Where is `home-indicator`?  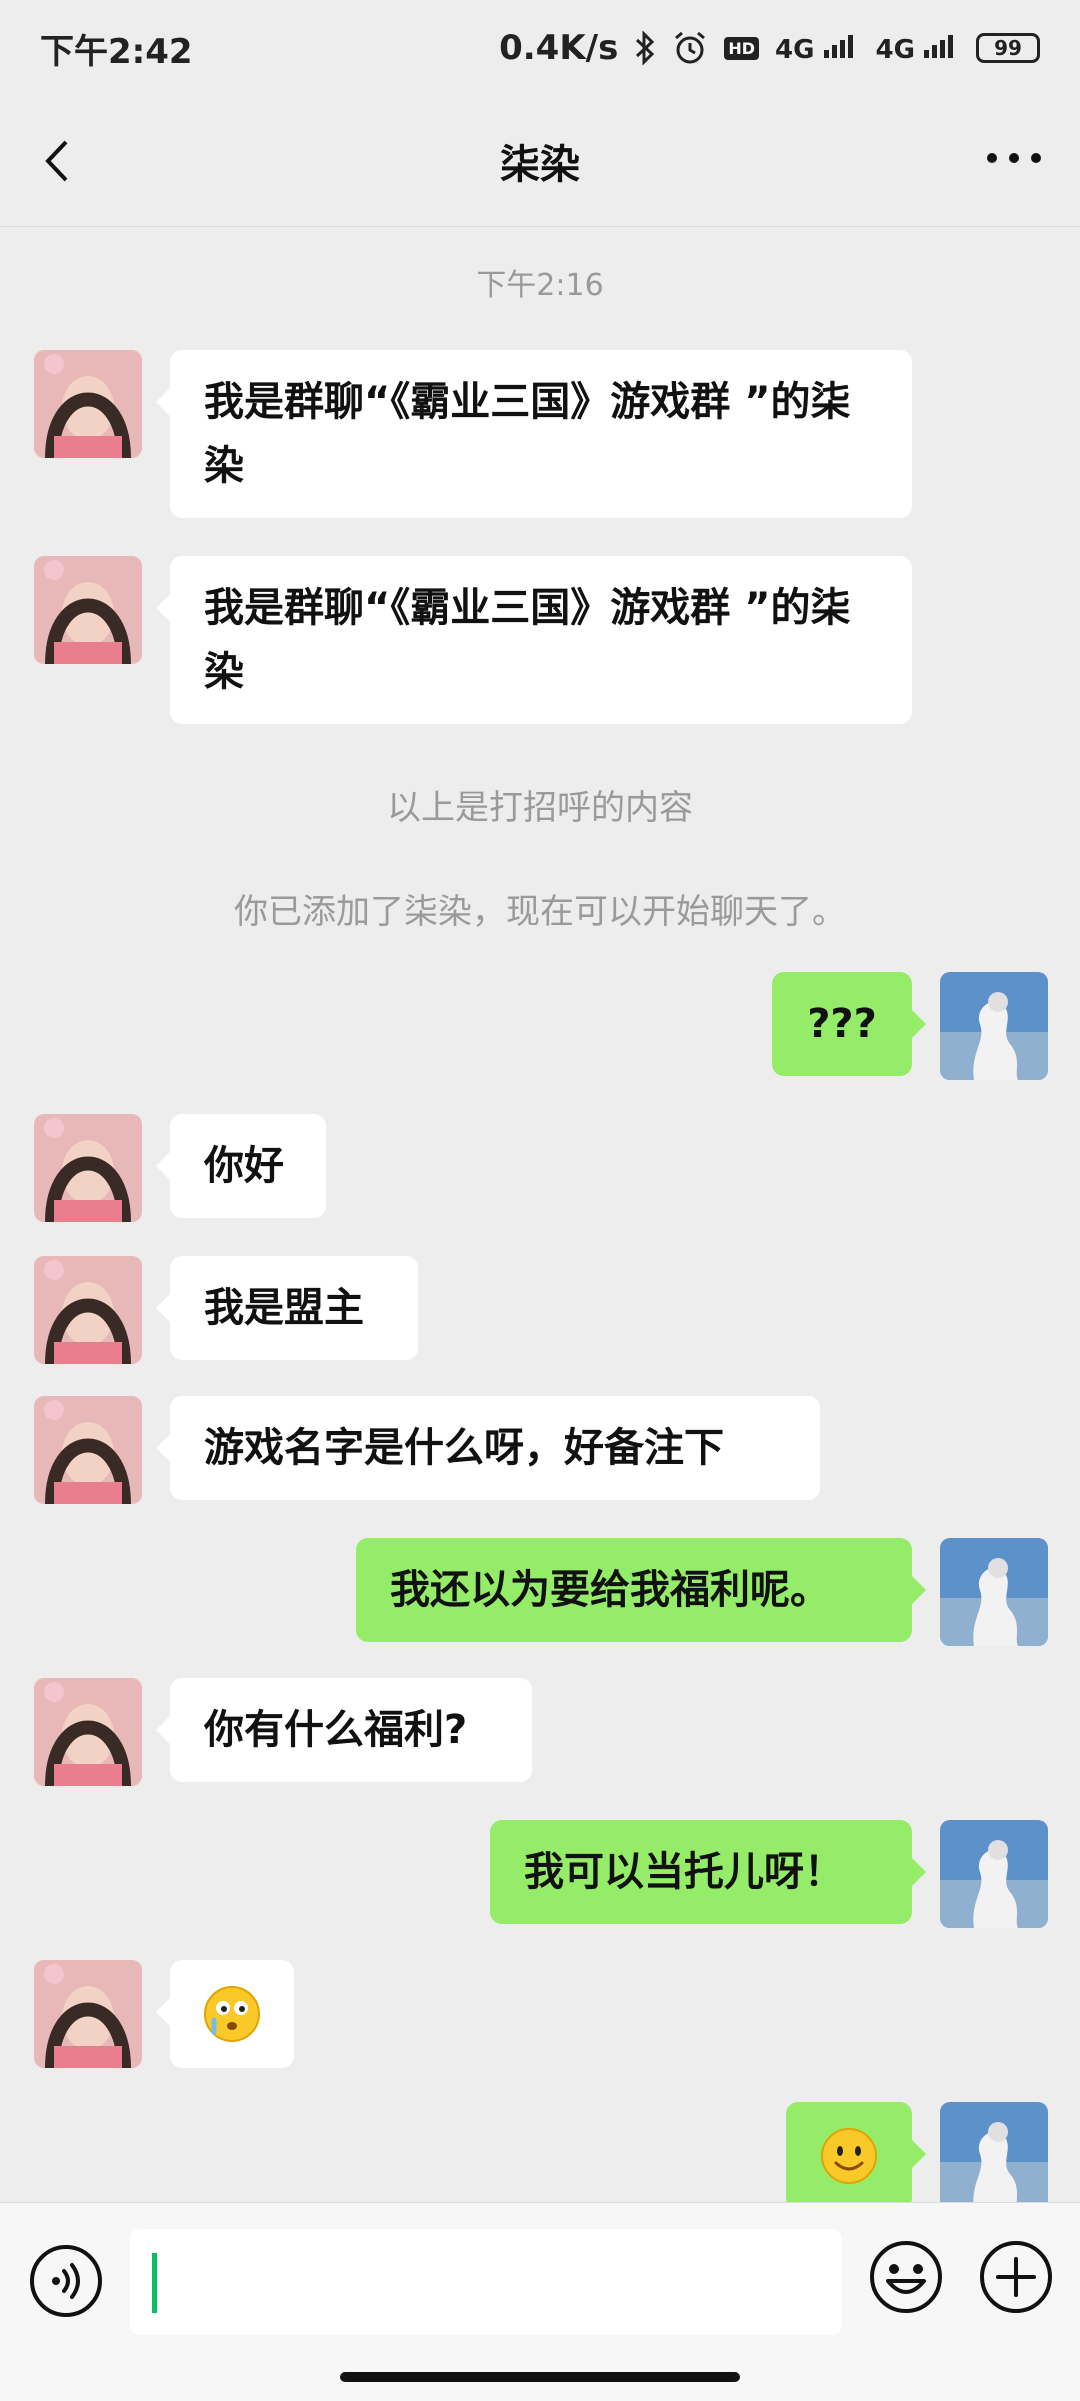
home-indicator is located at coordinates (540, 2377).